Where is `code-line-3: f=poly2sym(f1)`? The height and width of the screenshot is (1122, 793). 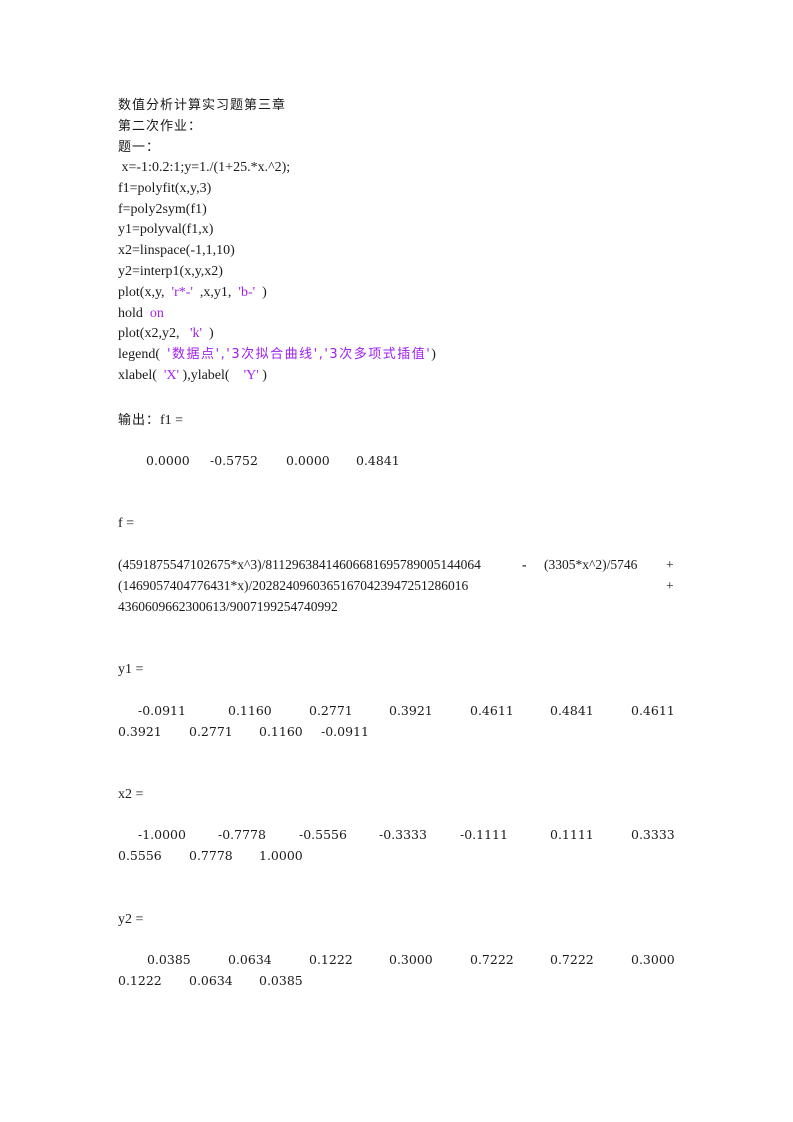
code-line-3: f=poly2sym(f1) is located at coordinates (162, 209).